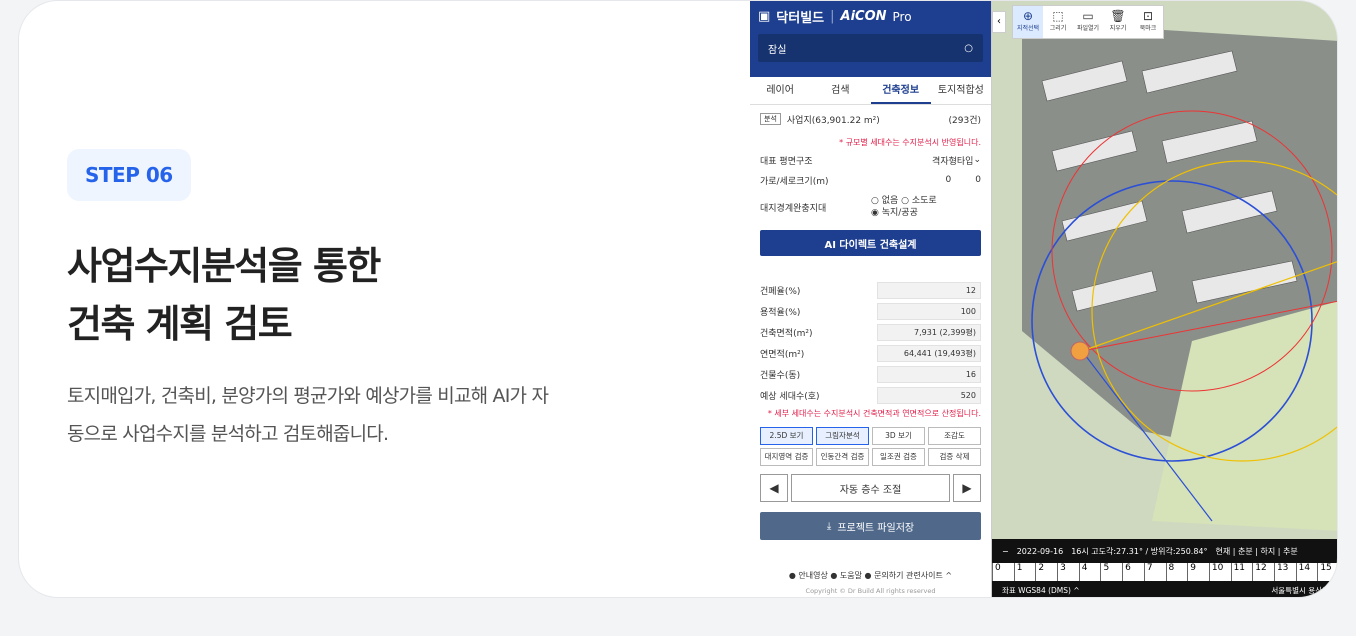 Image resolution: width=1356 pixels, height=636 pixels. I want to click on minus-button: −, so click(1005, 551).